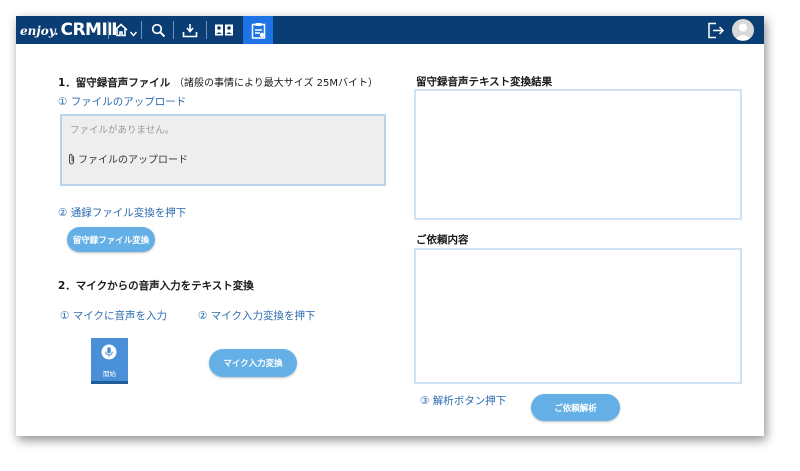 The image size is (800, 471). Describe the element at coordinates (156, 286) in the screenshot. I see `section2-title: 2．マイクからの音声入力をテキスト変換` at that location.